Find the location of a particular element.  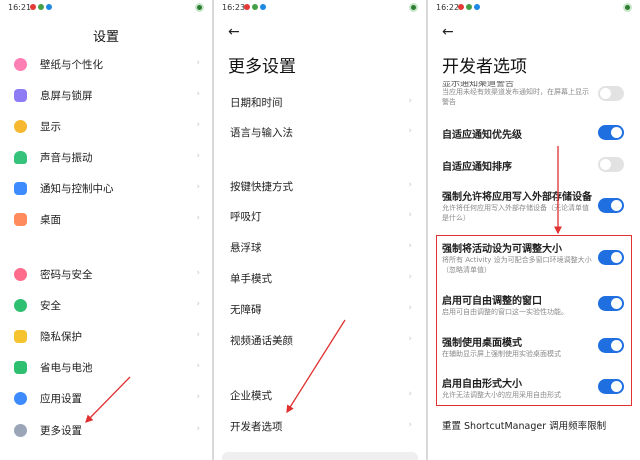

notification-icon is located at coordinates (20, 188).